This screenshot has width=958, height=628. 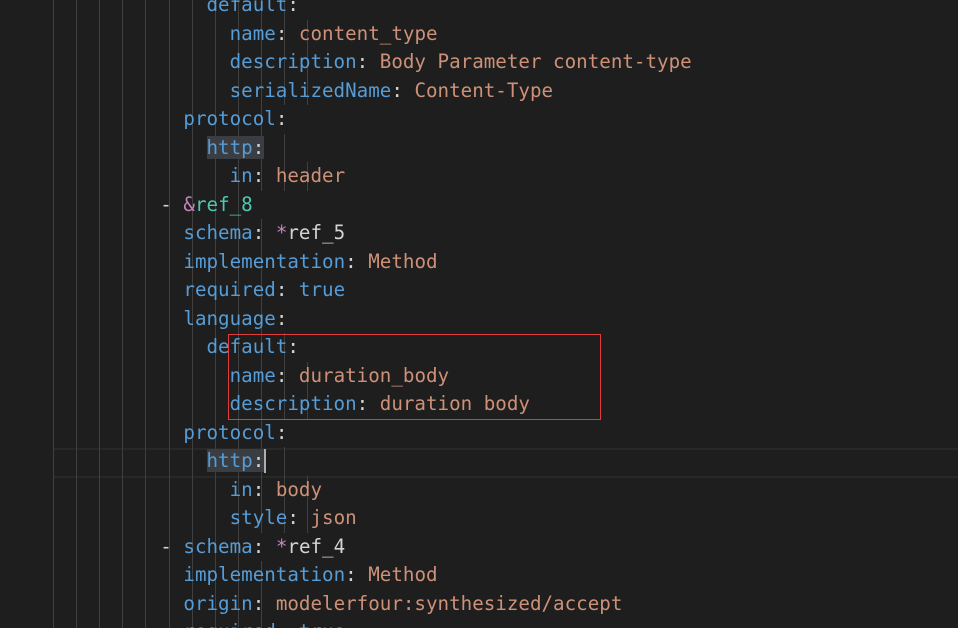 What do you see at coordinates (479, 34) in the screenshot?
I see `code-line: 7 name: content_type` at bounding box center [479, 34].